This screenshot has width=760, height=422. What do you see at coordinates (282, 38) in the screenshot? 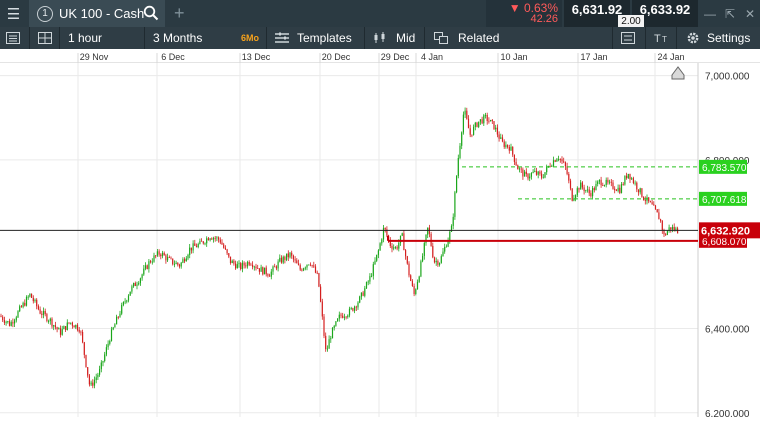
I see `templates-icon` at bounding box center [282, 38].